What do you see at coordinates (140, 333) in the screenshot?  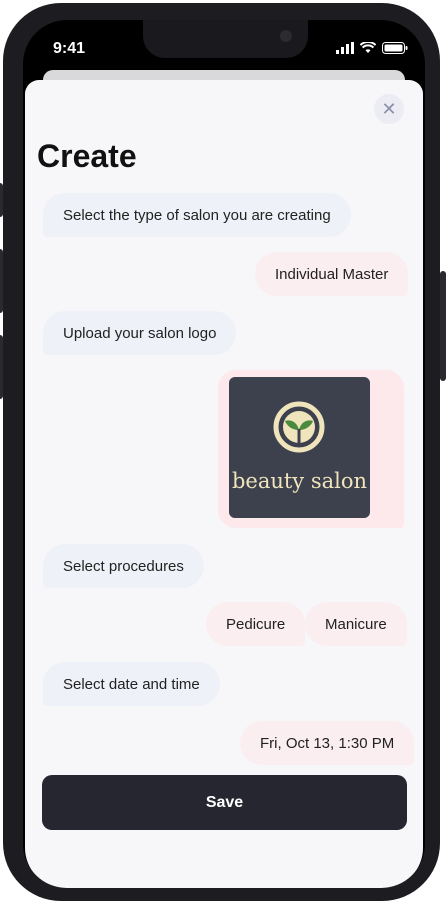 I see `question-upload-logo: Upload your salon logo` at bounding box center [140, 333].